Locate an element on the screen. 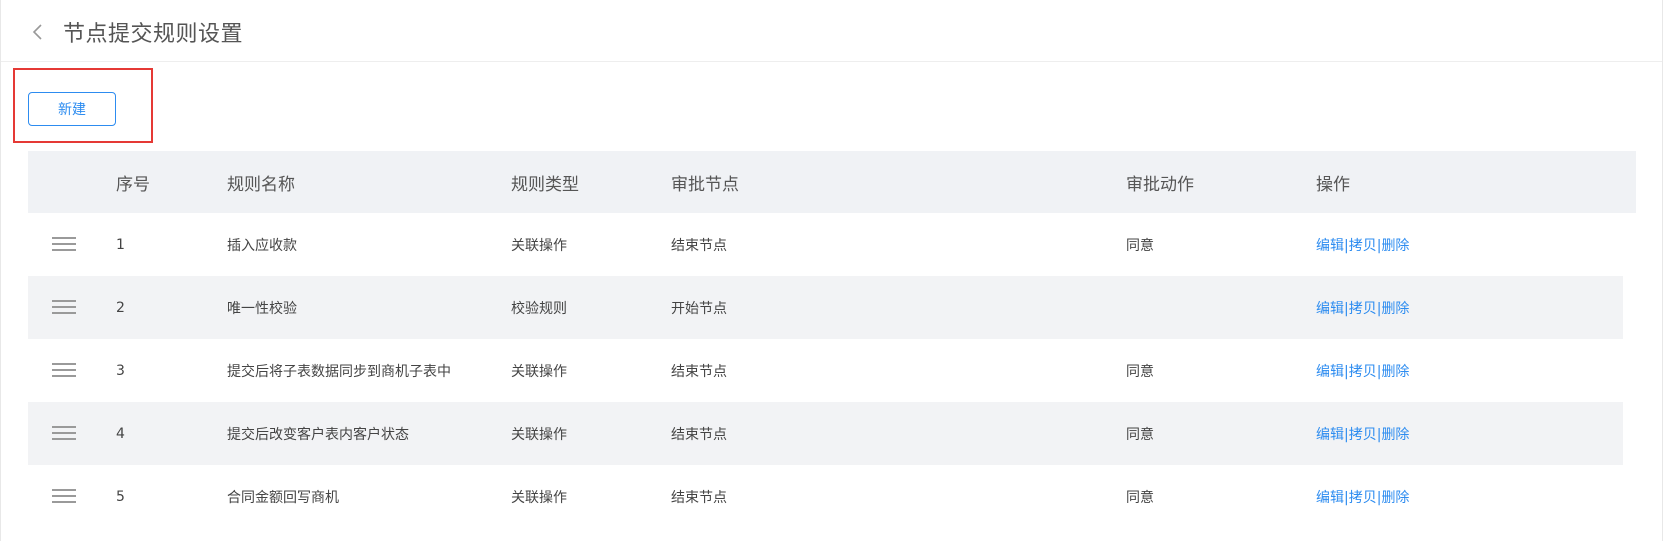  page-title: 节点提交规则设置 is located at coordinates (153, 34).